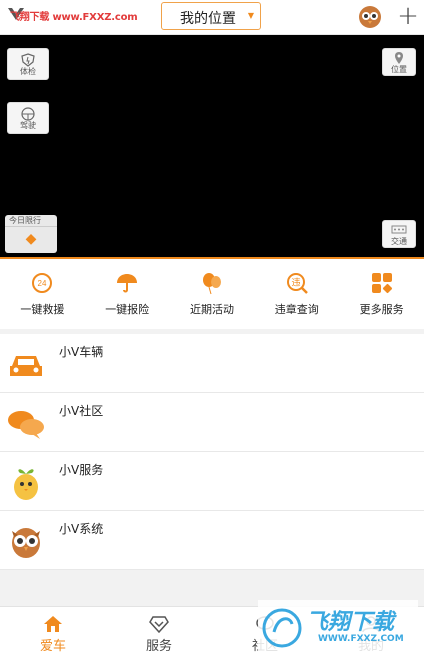 The height and width of the screenshot is (661, 424). I want to click on drive-label: 驾驶, so click(28, 125).